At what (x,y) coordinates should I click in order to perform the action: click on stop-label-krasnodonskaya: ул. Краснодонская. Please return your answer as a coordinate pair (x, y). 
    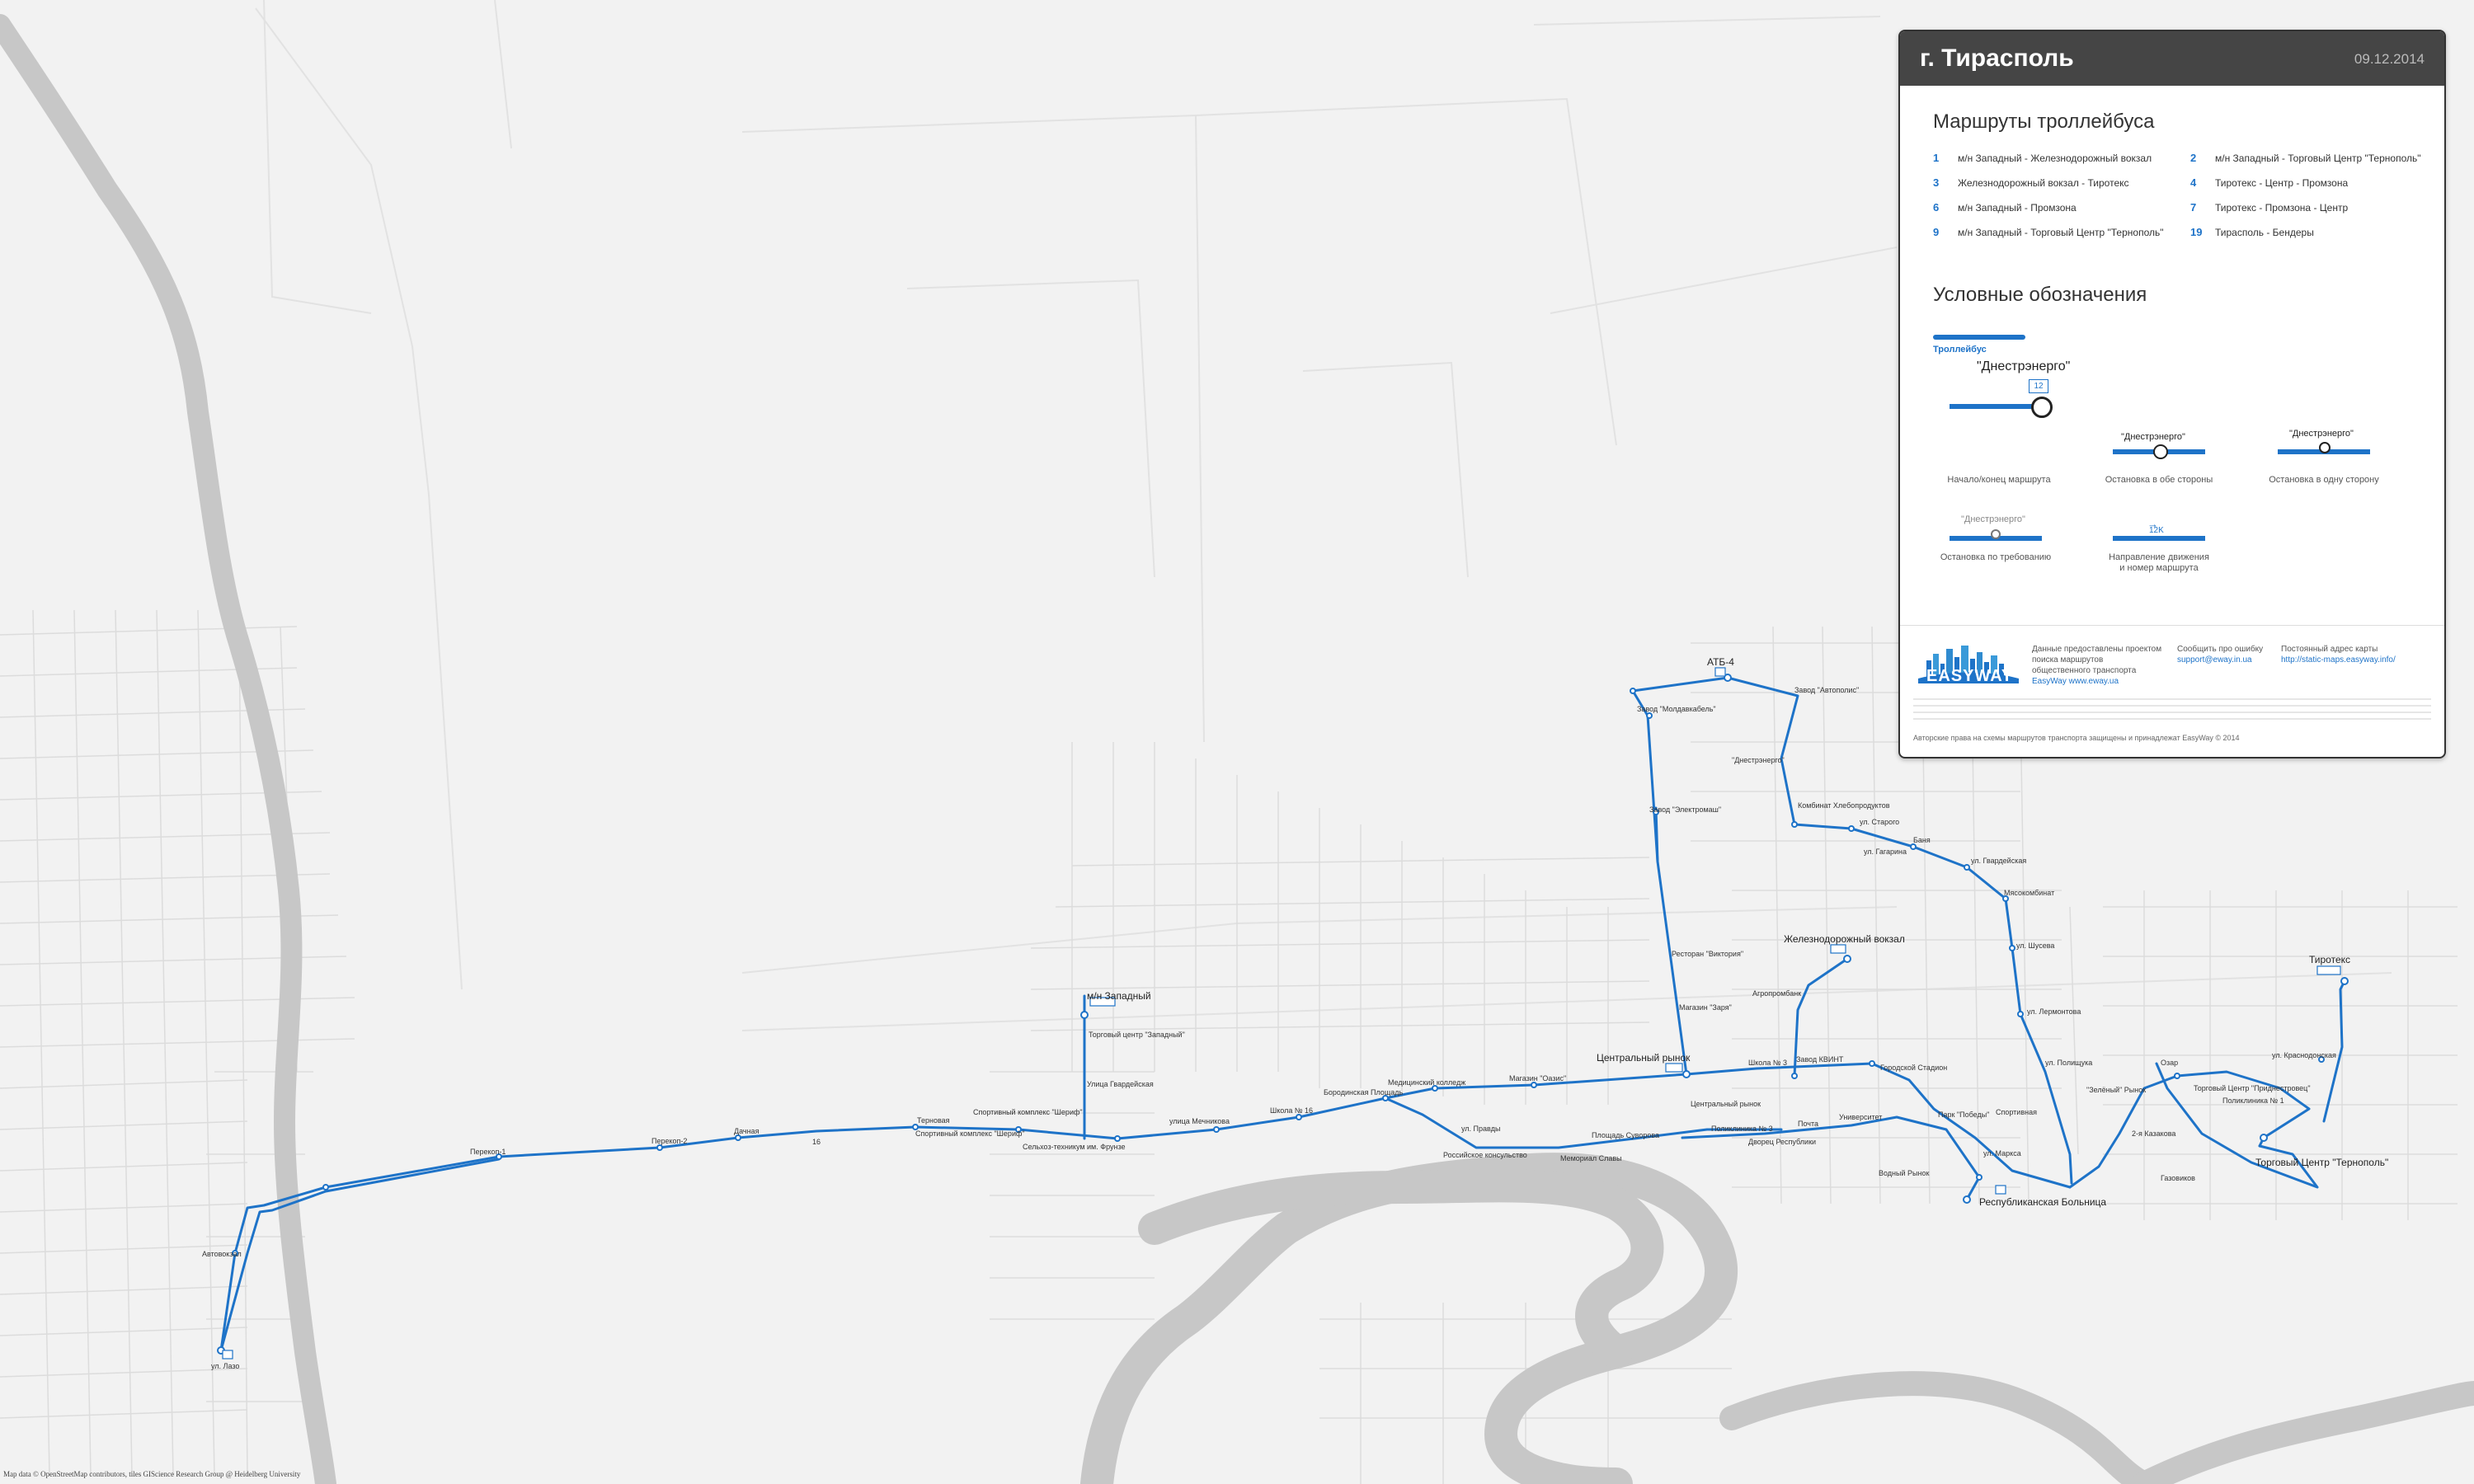
    Looking at the image, I should click on (2304, 1055).